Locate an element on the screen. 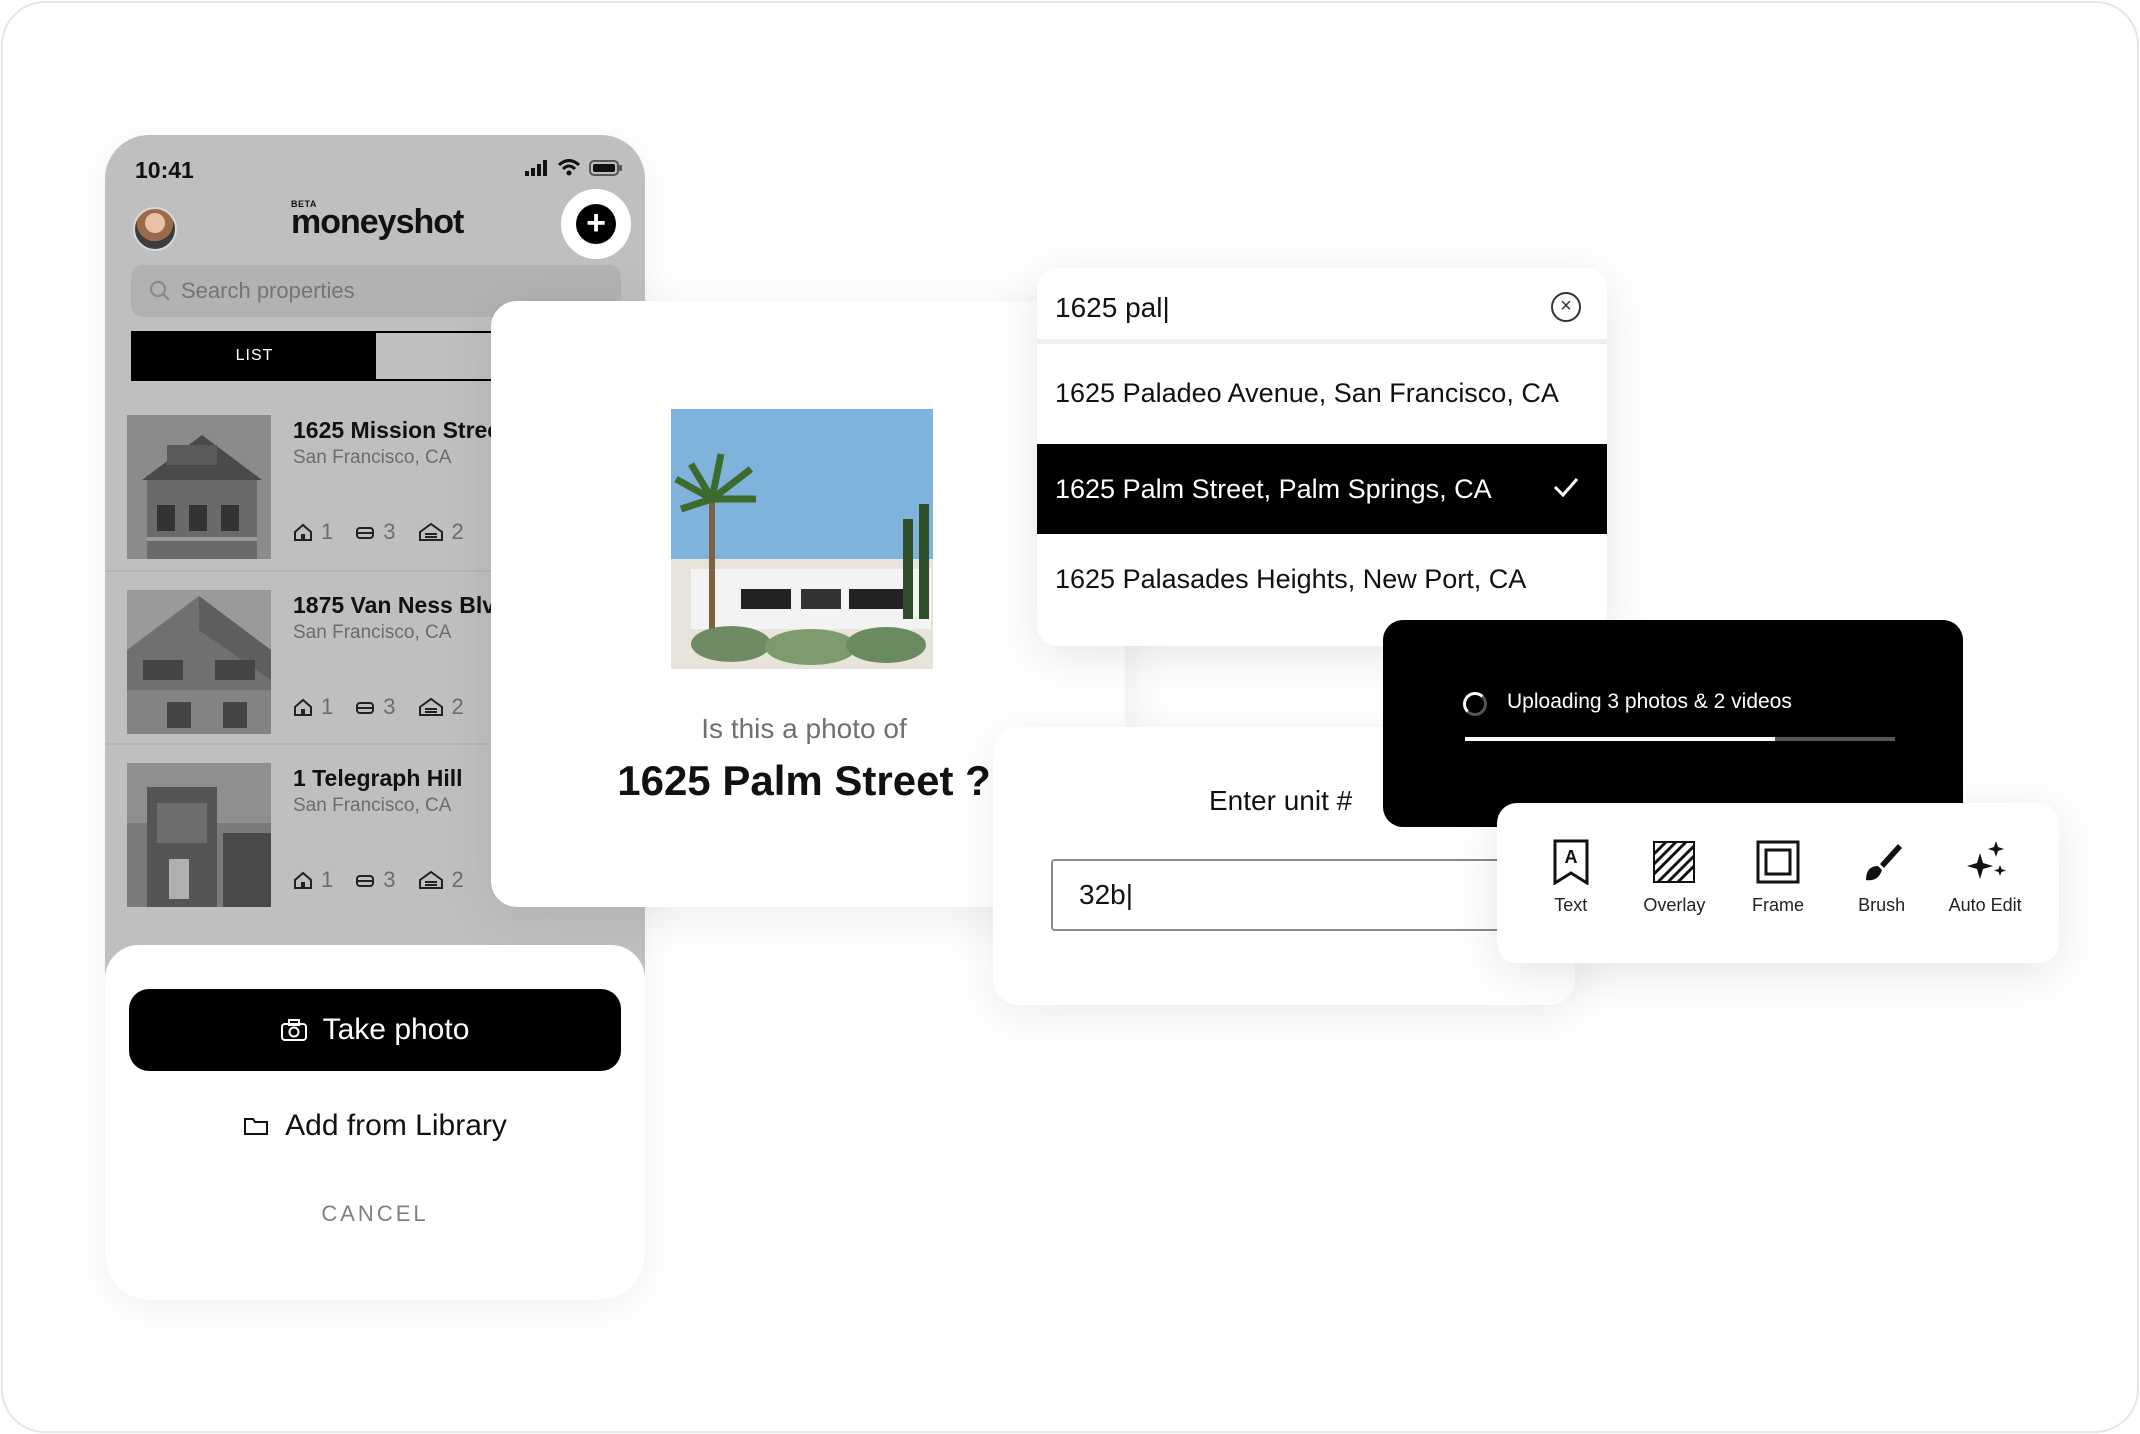  app-header: BETA moneyshot + is located at coordinates (375, 232).